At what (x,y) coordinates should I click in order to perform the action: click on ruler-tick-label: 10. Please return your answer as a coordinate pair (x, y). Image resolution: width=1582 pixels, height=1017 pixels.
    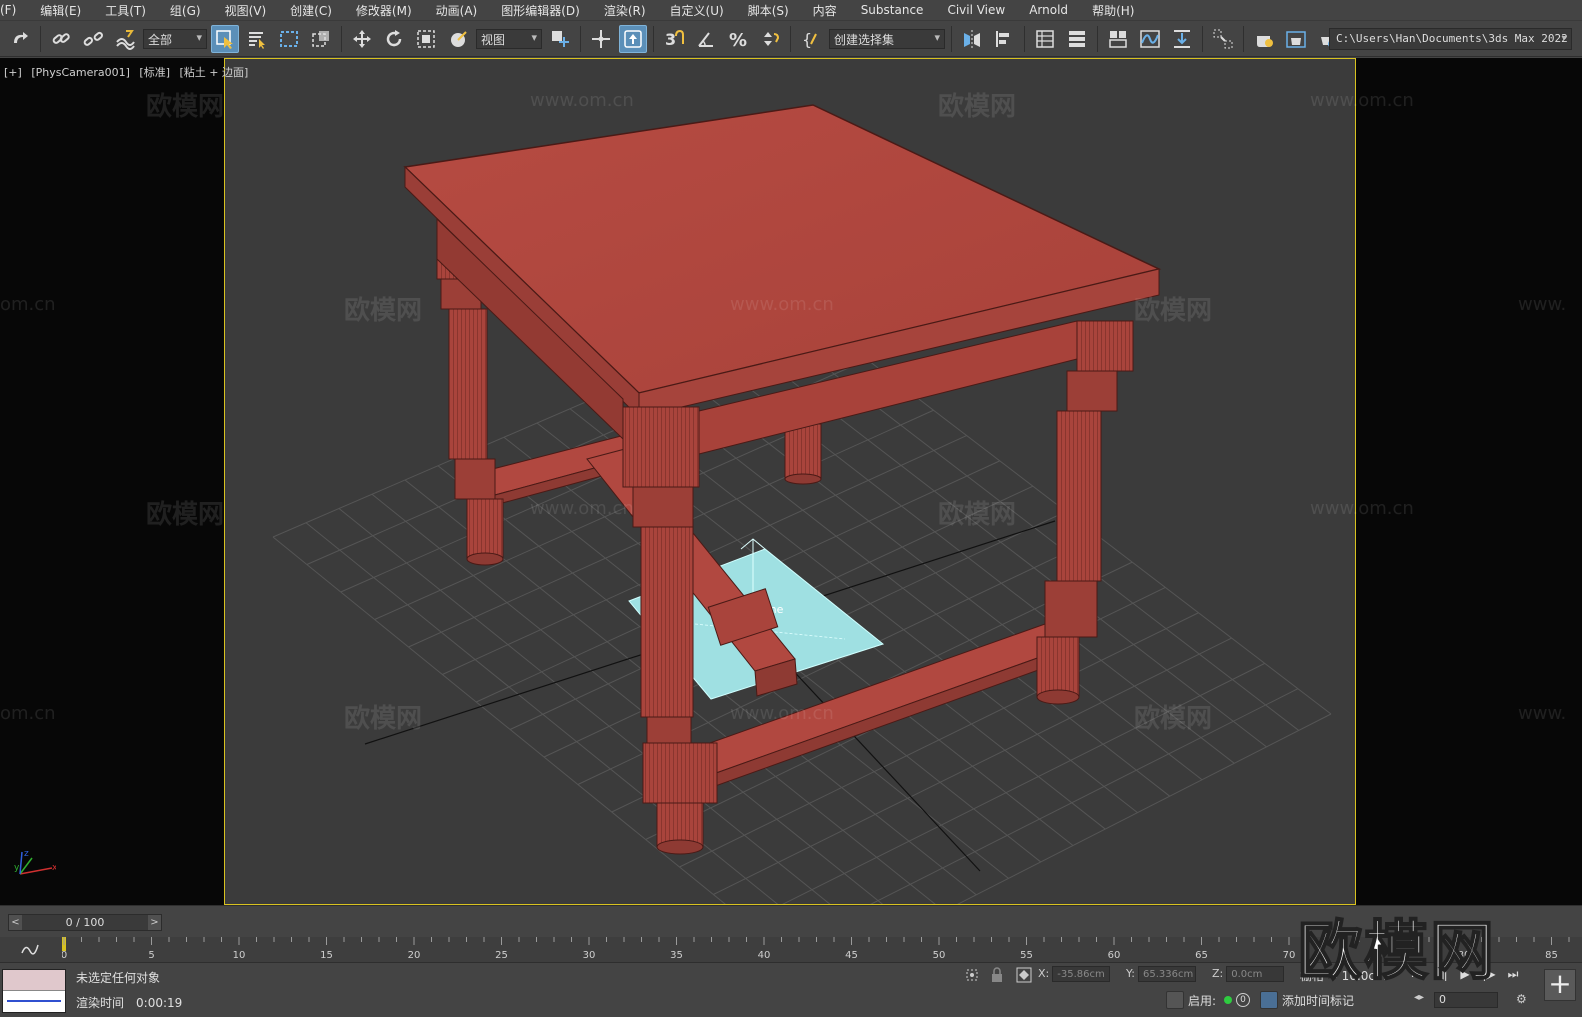
    Looking at the image, I should click on (239, 955).